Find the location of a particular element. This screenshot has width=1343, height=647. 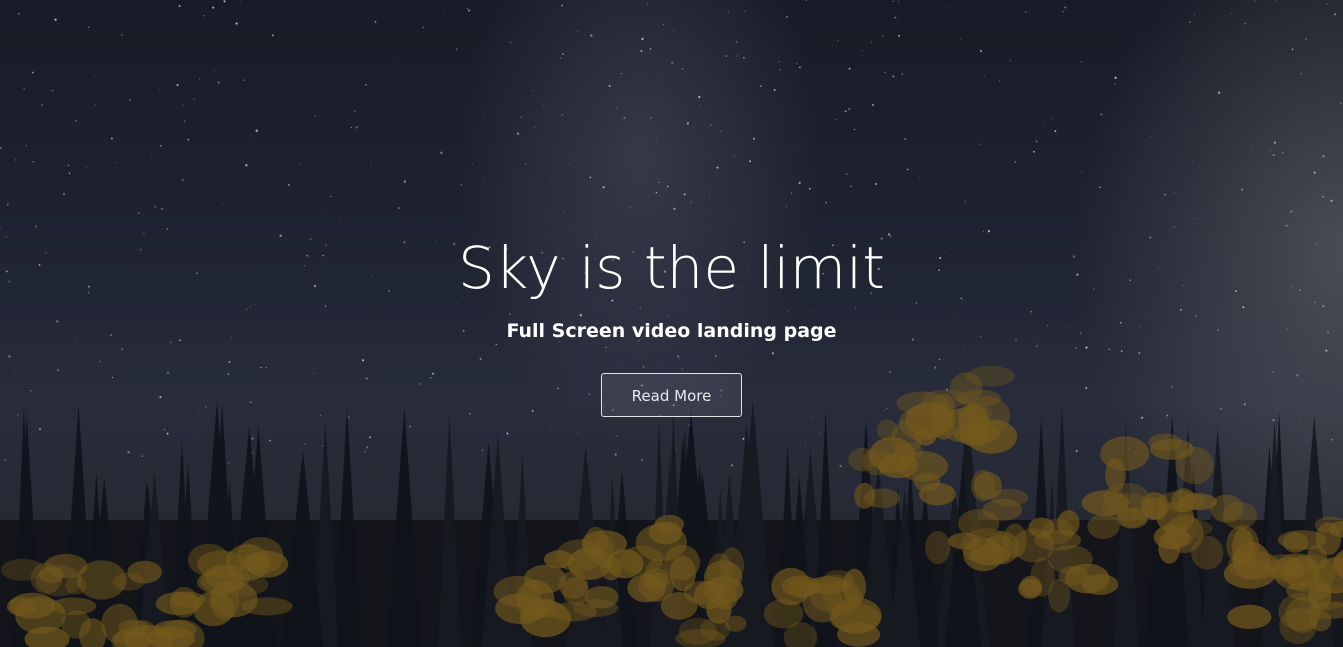

read-more-button: Read More is located at coordinates (671, 395).